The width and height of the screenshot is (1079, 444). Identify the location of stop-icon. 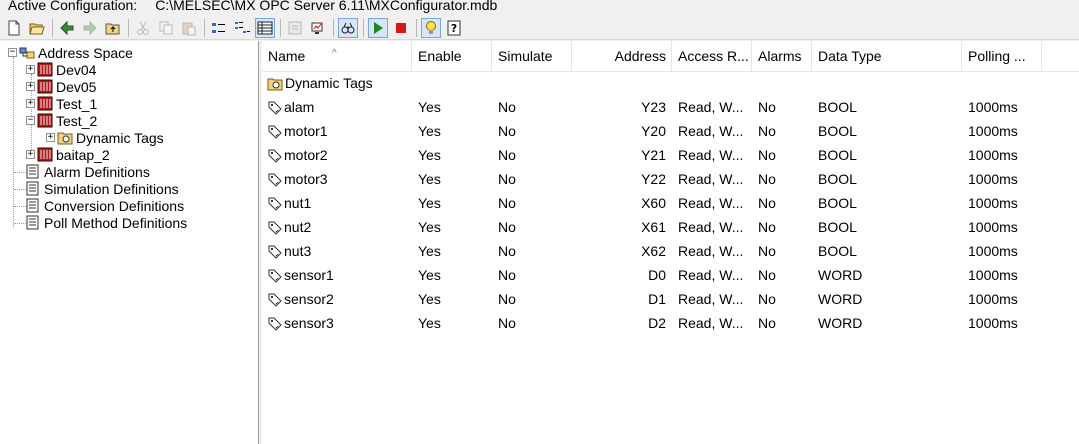
(401, 28).